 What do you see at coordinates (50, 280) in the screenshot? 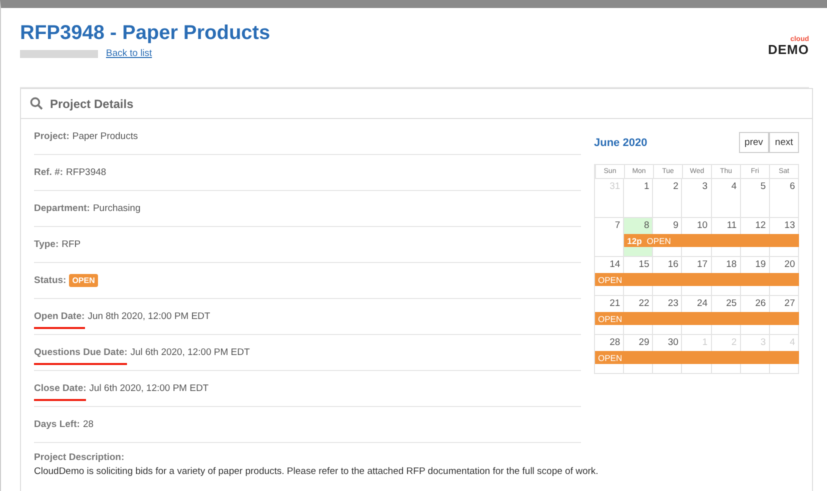
I see `field-label: Status:` at bounding box center [50, 280].